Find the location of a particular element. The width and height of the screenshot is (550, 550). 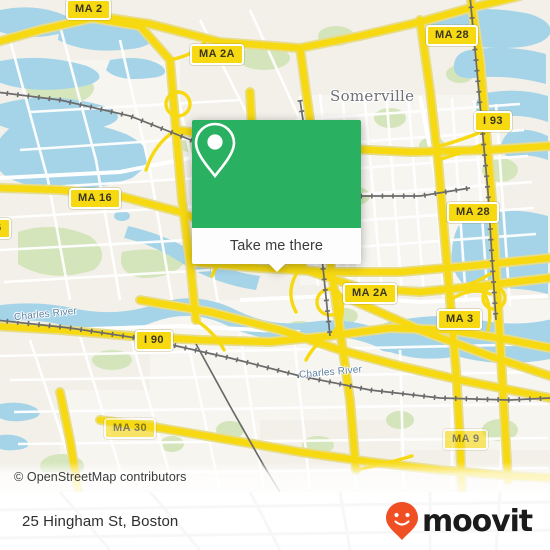

card-header is located at coordinates (276, 174).